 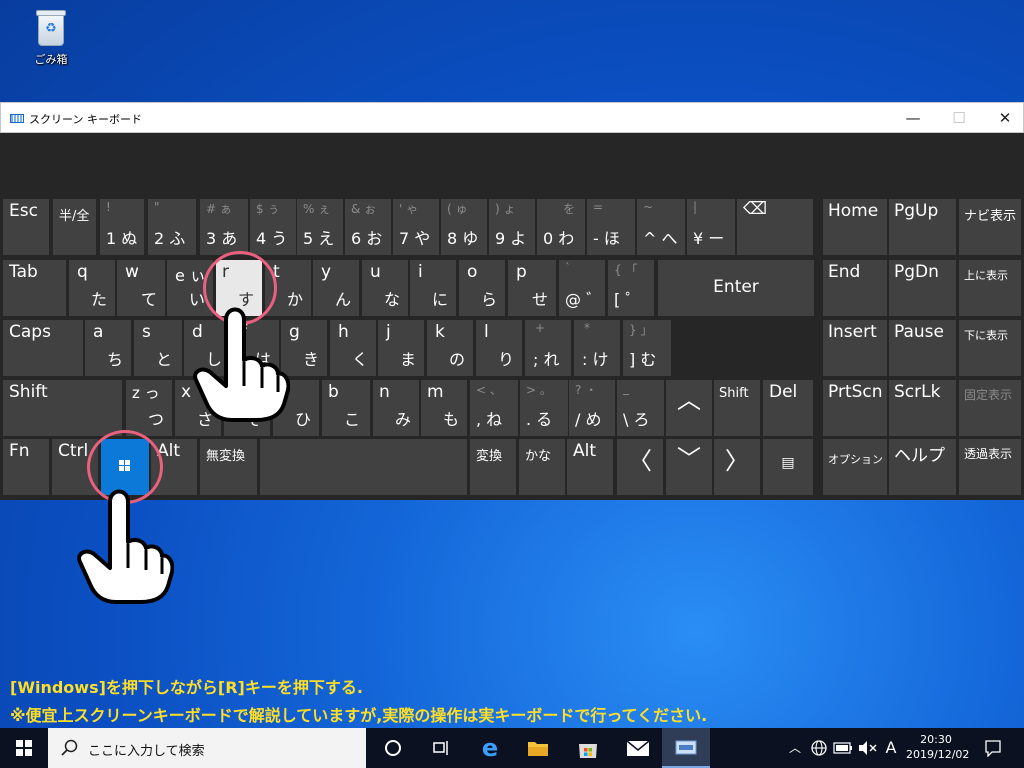 What do you see at coordinates (224, 227) in the screenshot?
I see `key-3: # ぁ3 あ` at bounding box center [224, 227].